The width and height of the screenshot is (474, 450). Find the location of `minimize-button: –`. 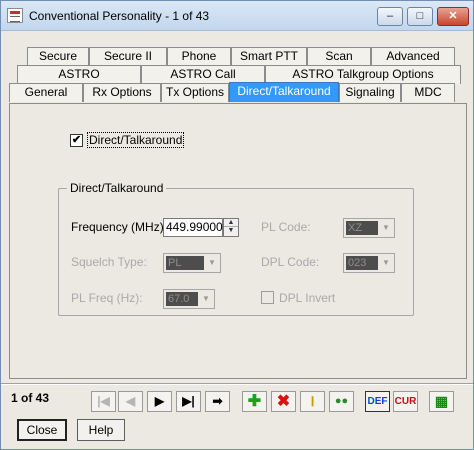

minimize-button: – is located at coordinates (390, 16).